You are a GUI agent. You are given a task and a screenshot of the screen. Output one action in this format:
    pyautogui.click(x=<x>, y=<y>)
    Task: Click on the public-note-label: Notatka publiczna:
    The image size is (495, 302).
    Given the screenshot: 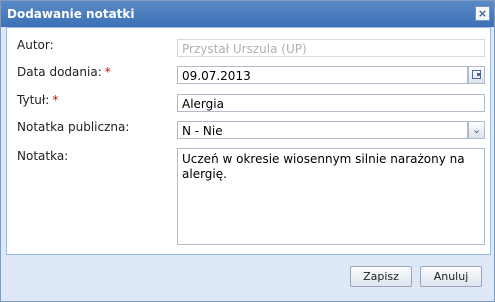 What is the action you would take?
    pyautogui.click(x=73, y=127)
    